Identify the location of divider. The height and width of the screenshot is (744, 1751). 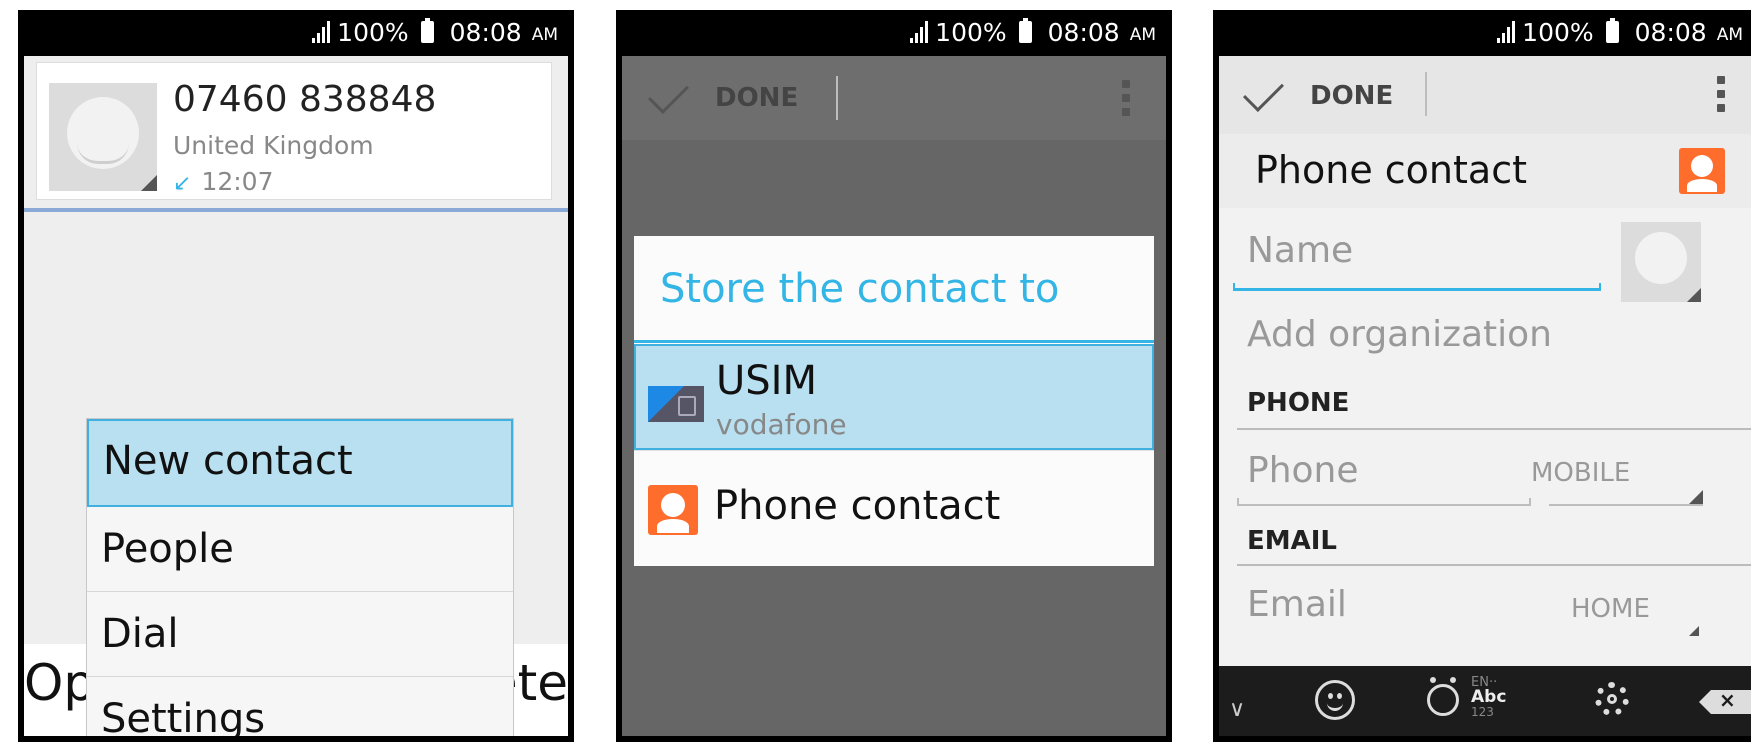
(296, 210).